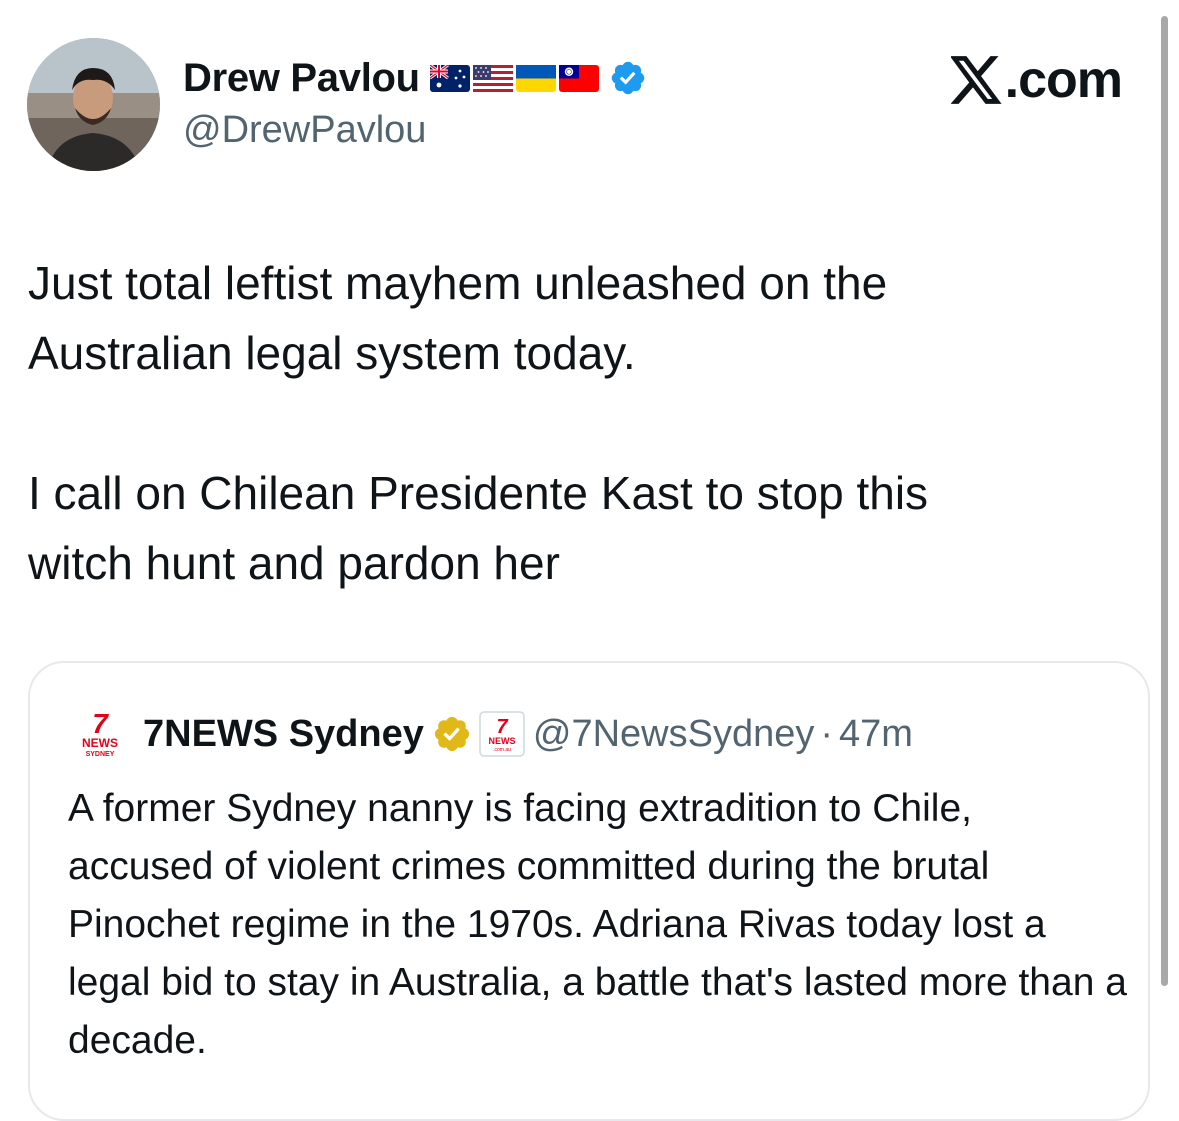  I want to click on author-name-row: Drew Pavlou, so click(415, 78).